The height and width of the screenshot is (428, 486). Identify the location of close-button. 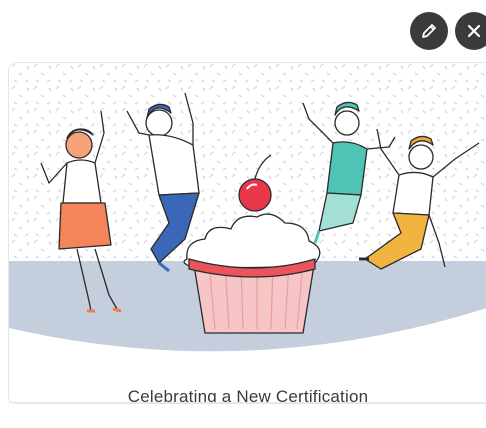
(470, 31).